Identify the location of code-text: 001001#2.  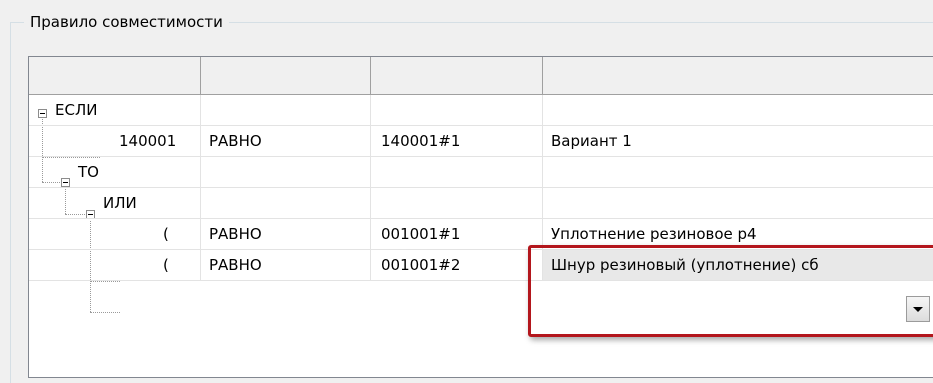
(421, 265).